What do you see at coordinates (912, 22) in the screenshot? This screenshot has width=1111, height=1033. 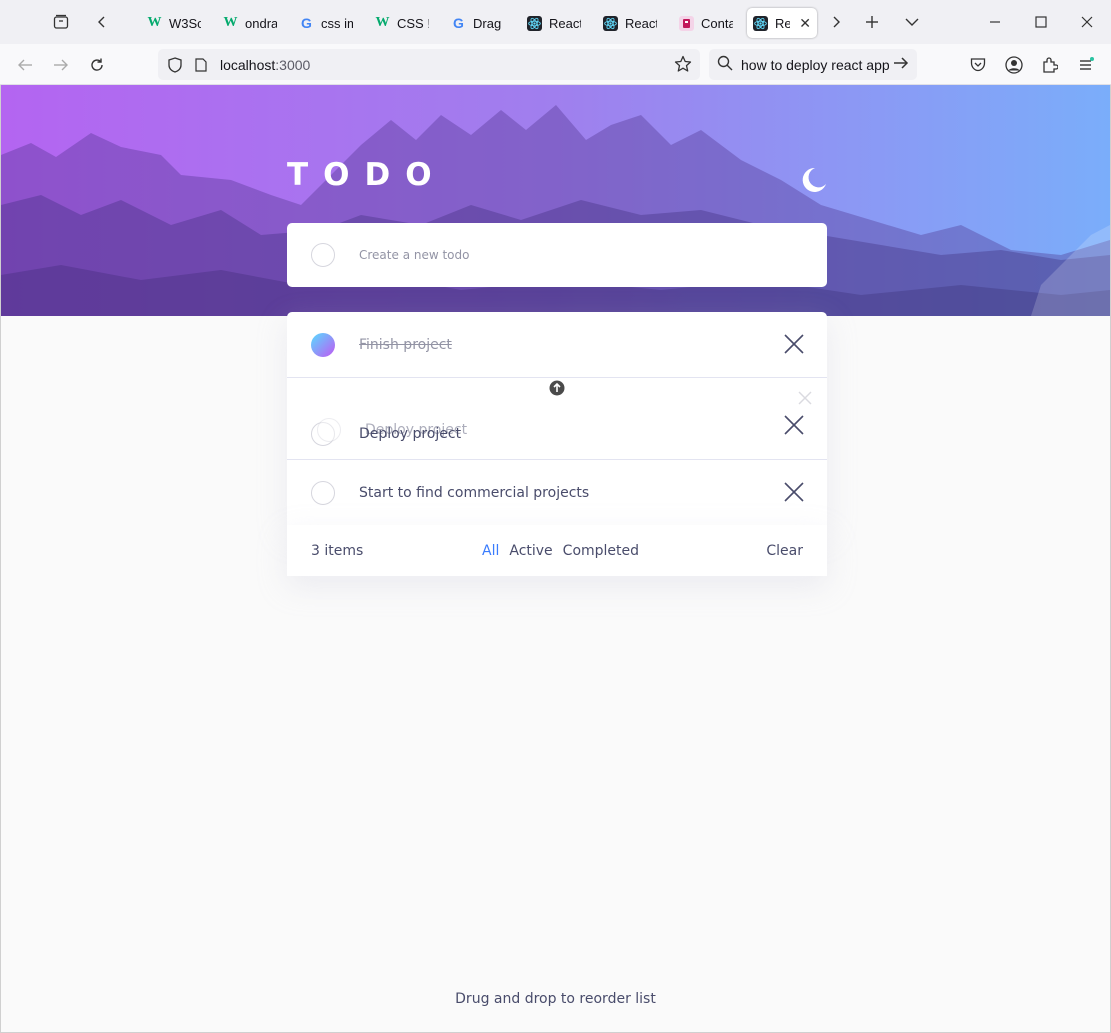 I see `list-all-tabs-icon` at bounding box center [912, 22].